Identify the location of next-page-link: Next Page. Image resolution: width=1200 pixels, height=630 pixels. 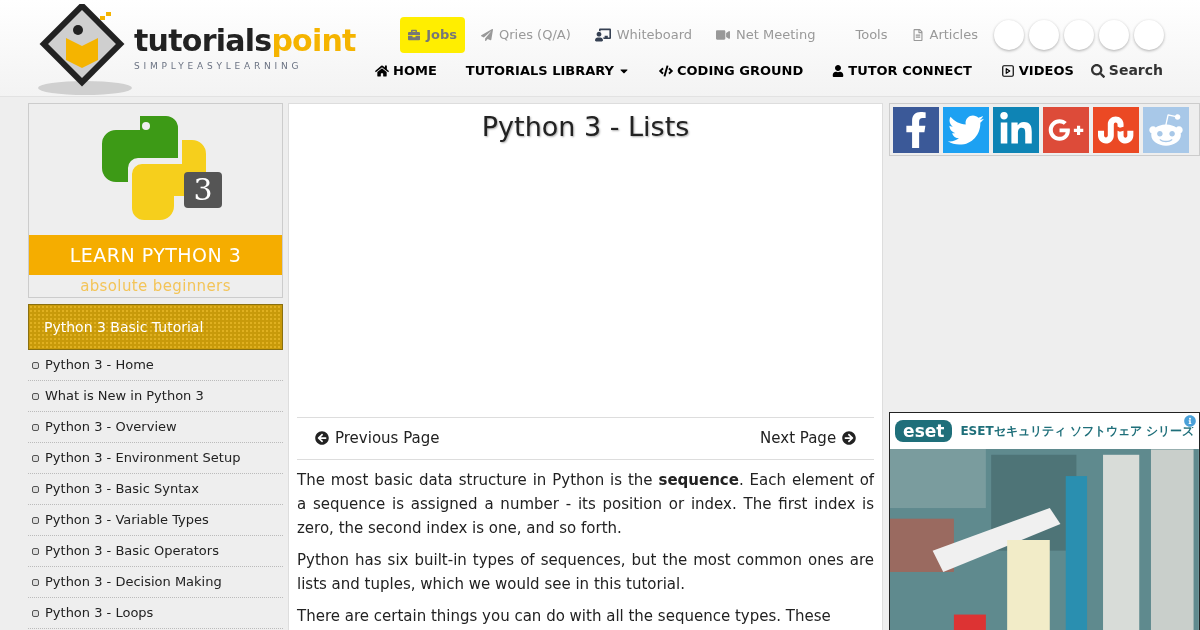
(808, 438).